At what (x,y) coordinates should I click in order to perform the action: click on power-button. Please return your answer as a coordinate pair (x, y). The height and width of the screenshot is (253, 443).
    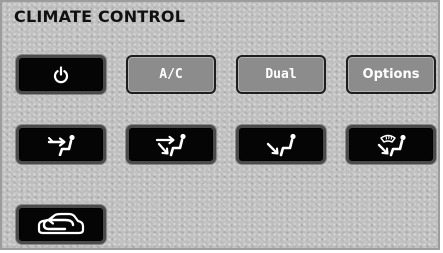
    Looking at the image, I should click on (61, 74).